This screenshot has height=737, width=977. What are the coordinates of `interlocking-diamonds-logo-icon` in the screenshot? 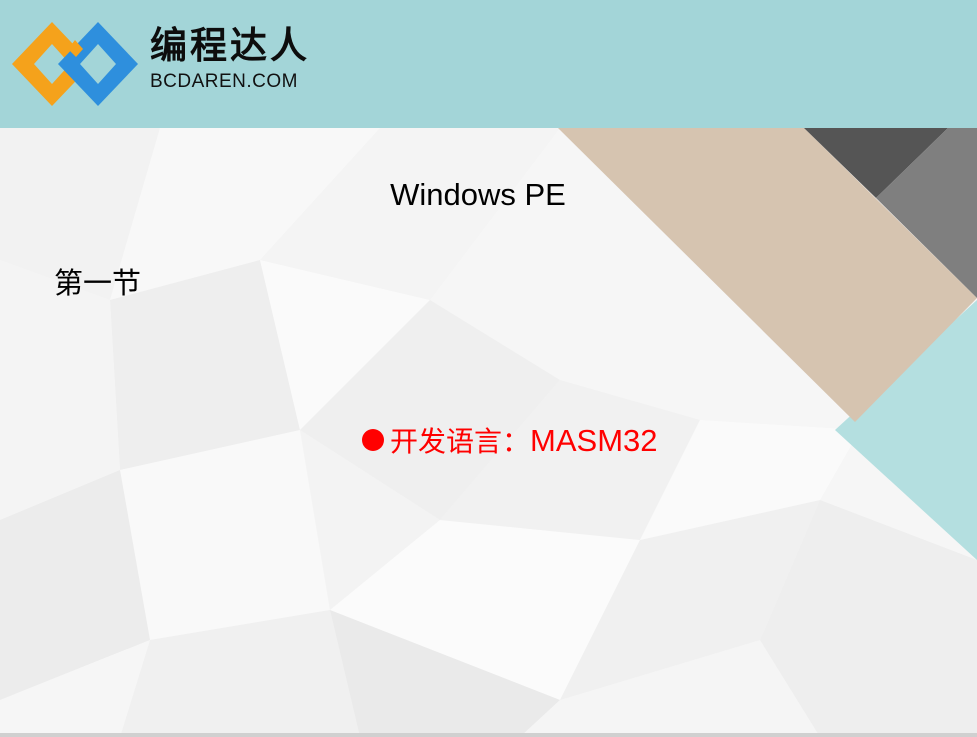 It's located at (75, 64).